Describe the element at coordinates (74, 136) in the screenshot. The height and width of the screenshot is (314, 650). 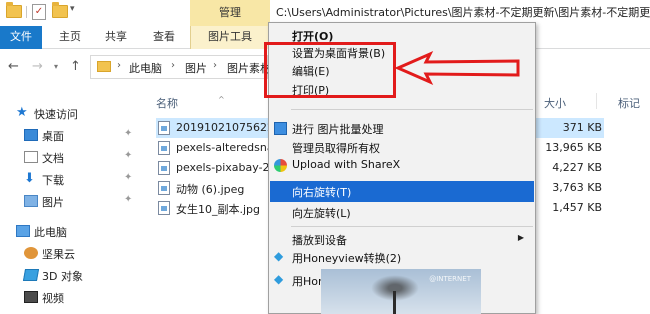
I see `nav-item-desktop: 桌面 ✦` at that location.